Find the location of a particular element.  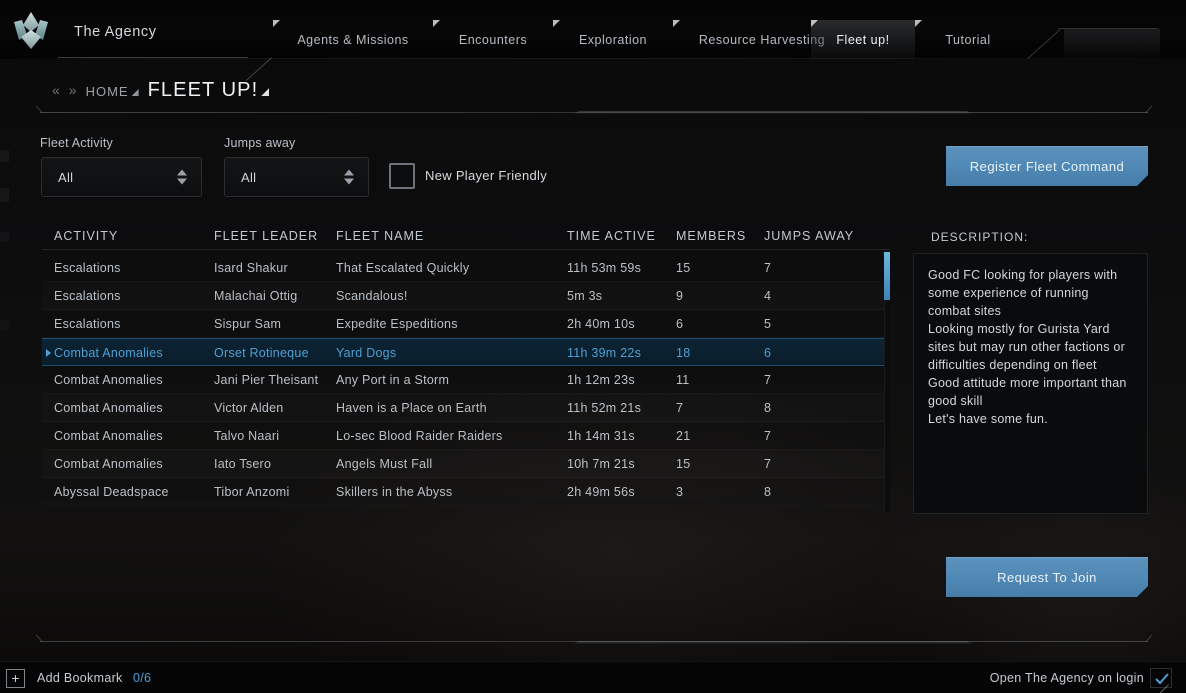

page-title-label: FLEET UP! is located at coordinates (203, 90).